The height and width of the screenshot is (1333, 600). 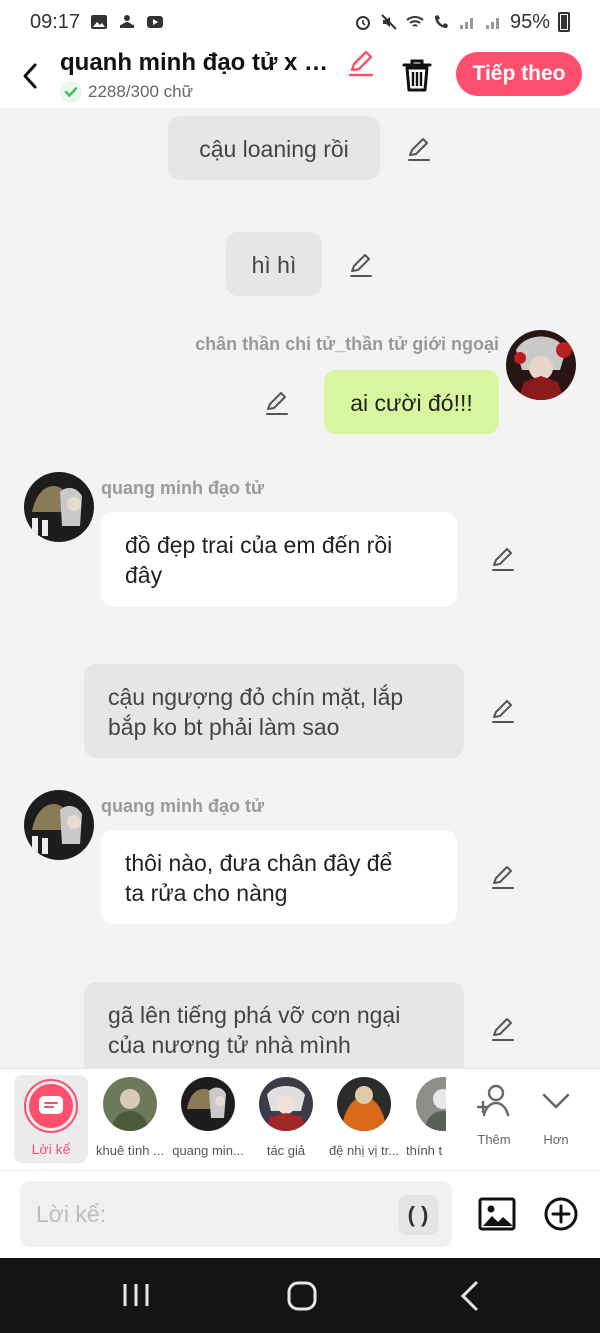 I want to click on pencil-icon, so click(x=361, y=63).